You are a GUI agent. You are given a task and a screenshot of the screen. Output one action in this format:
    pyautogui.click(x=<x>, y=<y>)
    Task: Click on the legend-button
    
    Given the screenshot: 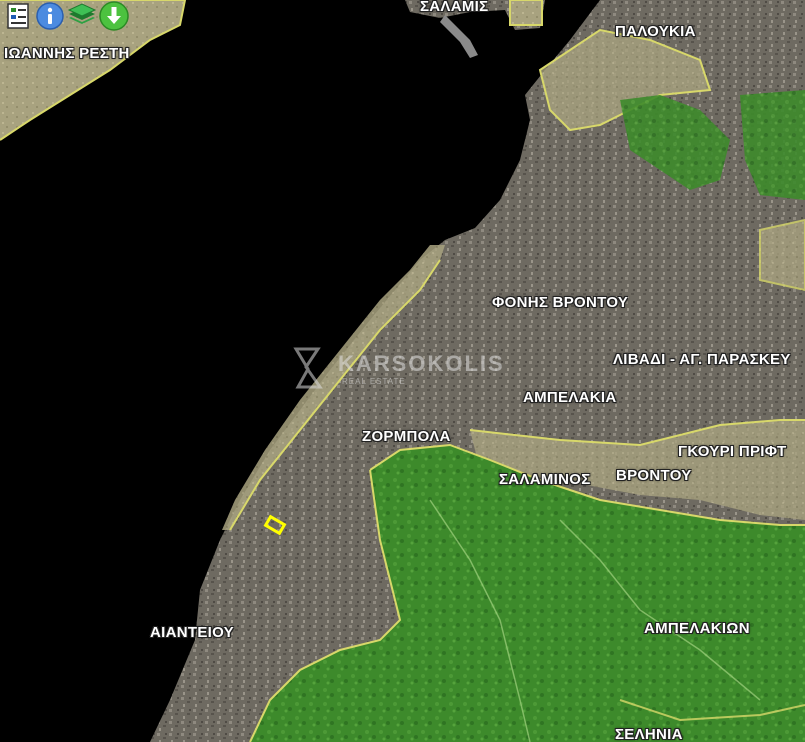 What is the action you would take?
    pyautogui.click(x=18, y=16)
    